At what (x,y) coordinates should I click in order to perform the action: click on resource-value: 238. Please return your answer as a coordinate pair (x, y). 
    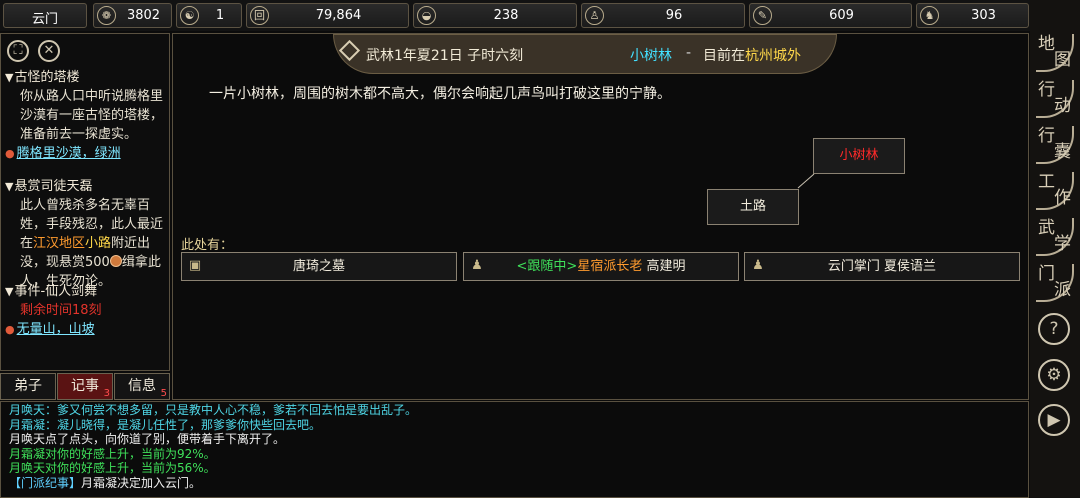
    Looking at the image, I should click on (506, 15).